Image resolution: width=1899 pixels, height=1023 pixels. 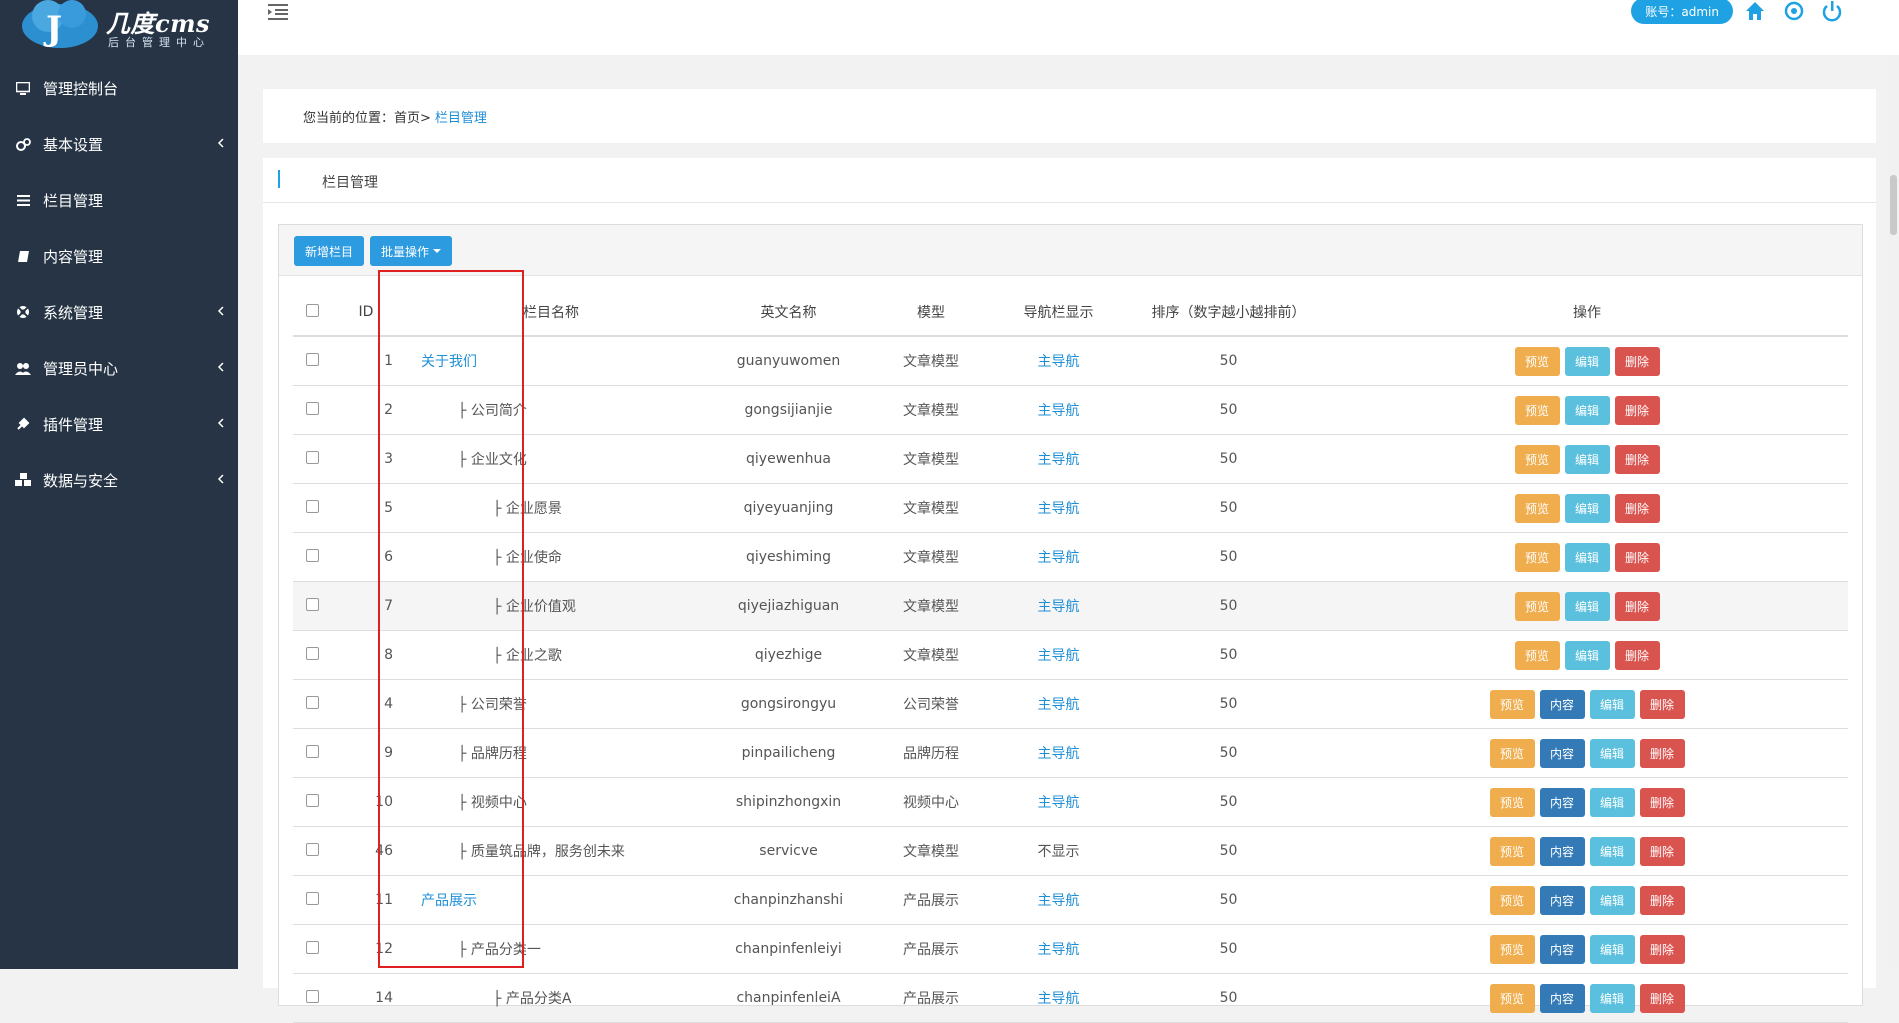 What do you see at coordinates (278, 13) in the screenshot?
I see `menu-toggle-icon` at bounding box center [278, 13].